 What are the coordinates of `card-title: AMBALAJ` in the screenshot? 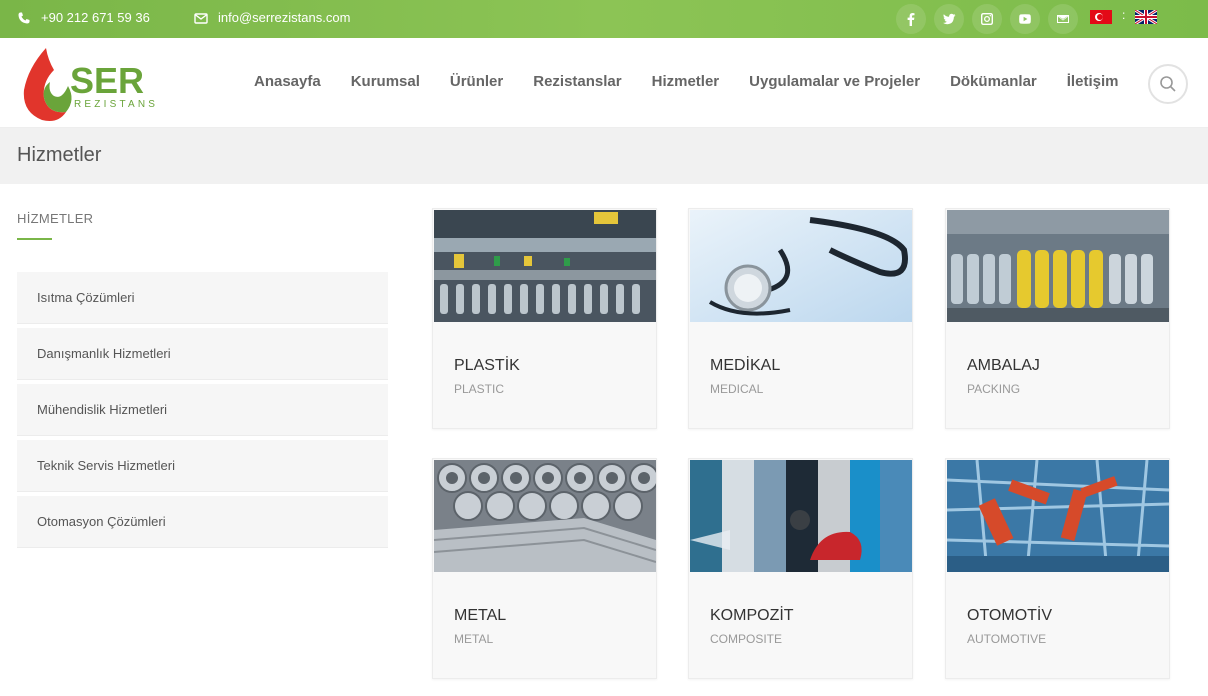 It's located at (1003, 366).